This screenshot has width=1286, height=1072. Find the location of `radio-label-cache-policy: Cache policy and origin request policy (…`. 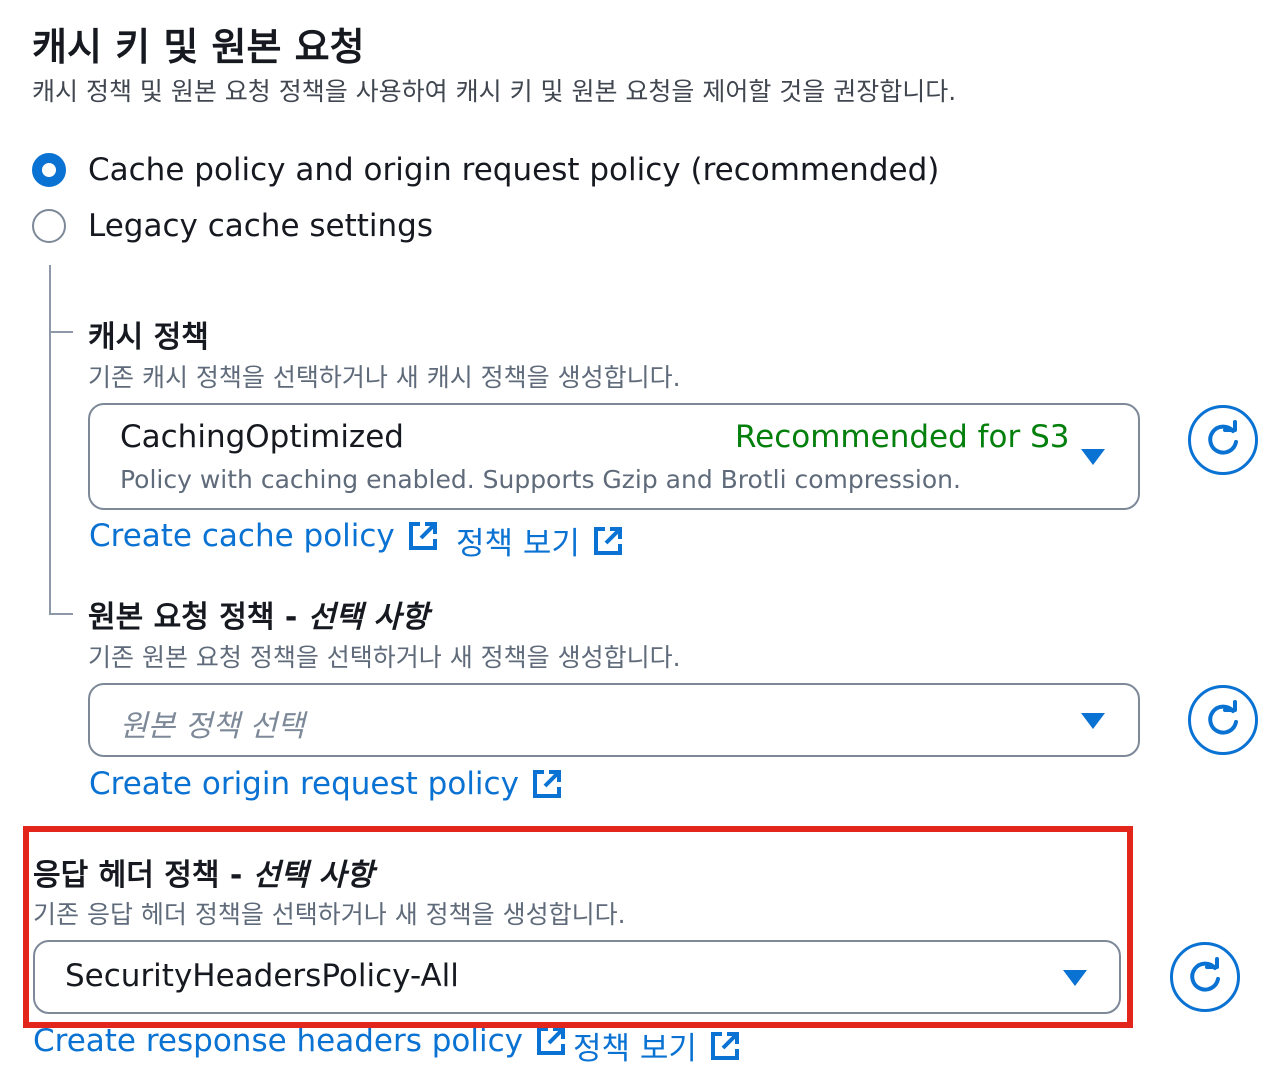

radio-label-cache-policy: Cache policy and origin request policy (… is located at coordinates (514, 170).